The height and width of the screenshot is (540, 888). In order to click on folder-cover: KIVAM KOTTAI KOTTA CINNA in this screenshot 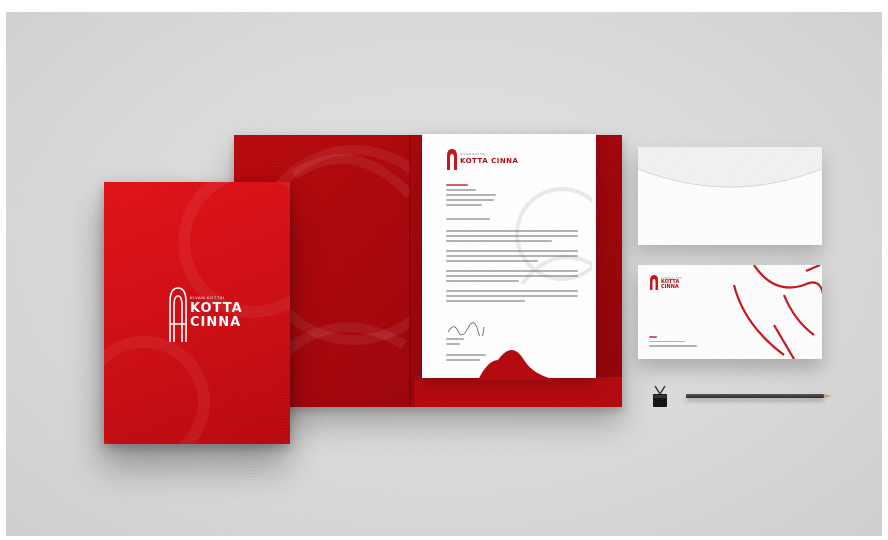, I will do `click(197, 313)`.